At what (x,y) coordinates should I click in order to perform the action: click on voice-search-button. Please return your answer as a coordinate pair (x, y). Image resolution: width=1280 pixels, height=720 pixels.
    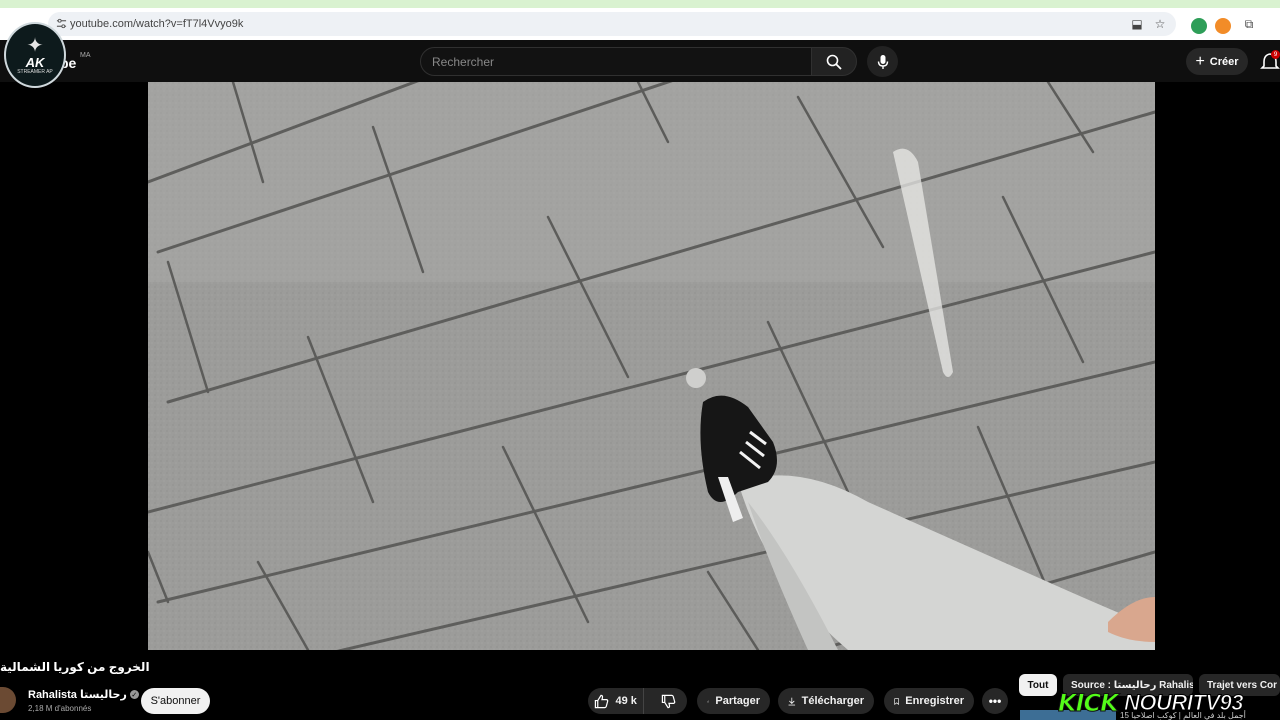
    Looking at the image, I should click on (882, 61).